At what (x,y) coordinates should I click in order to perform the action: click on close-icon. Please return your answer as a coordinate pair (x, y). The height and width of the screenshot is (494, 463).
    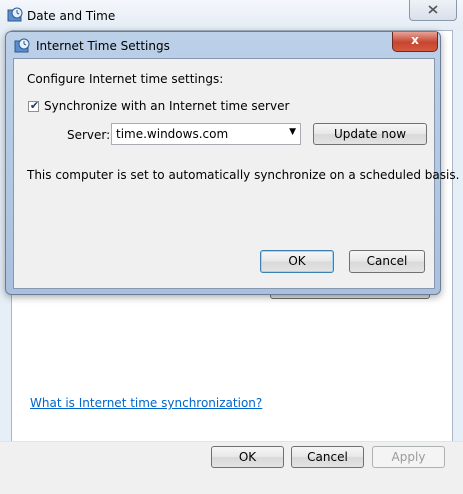
    Looking at the image, I should click on (433, 9).